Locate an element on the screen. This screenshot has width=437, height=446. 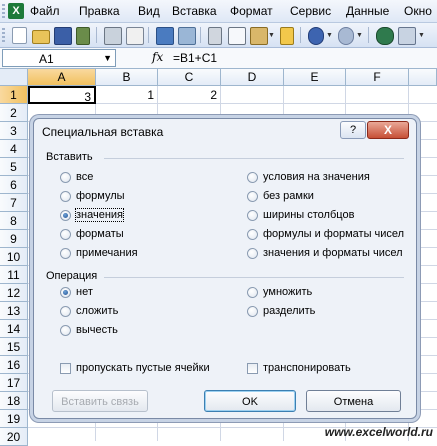
row-header-4: 4 is located at coordinates (14, 149).